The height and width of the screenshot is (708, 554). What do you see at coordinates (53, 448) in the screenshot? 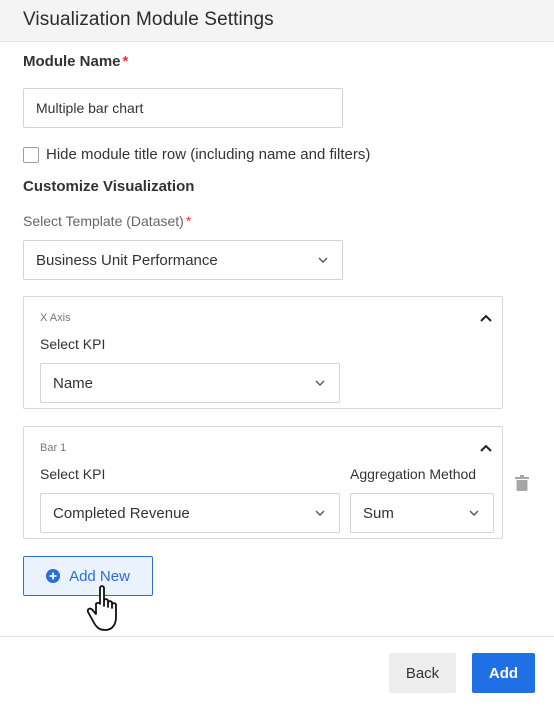
I see `bar-1-section-label: Bar 1` at bounding box center [53, 448].